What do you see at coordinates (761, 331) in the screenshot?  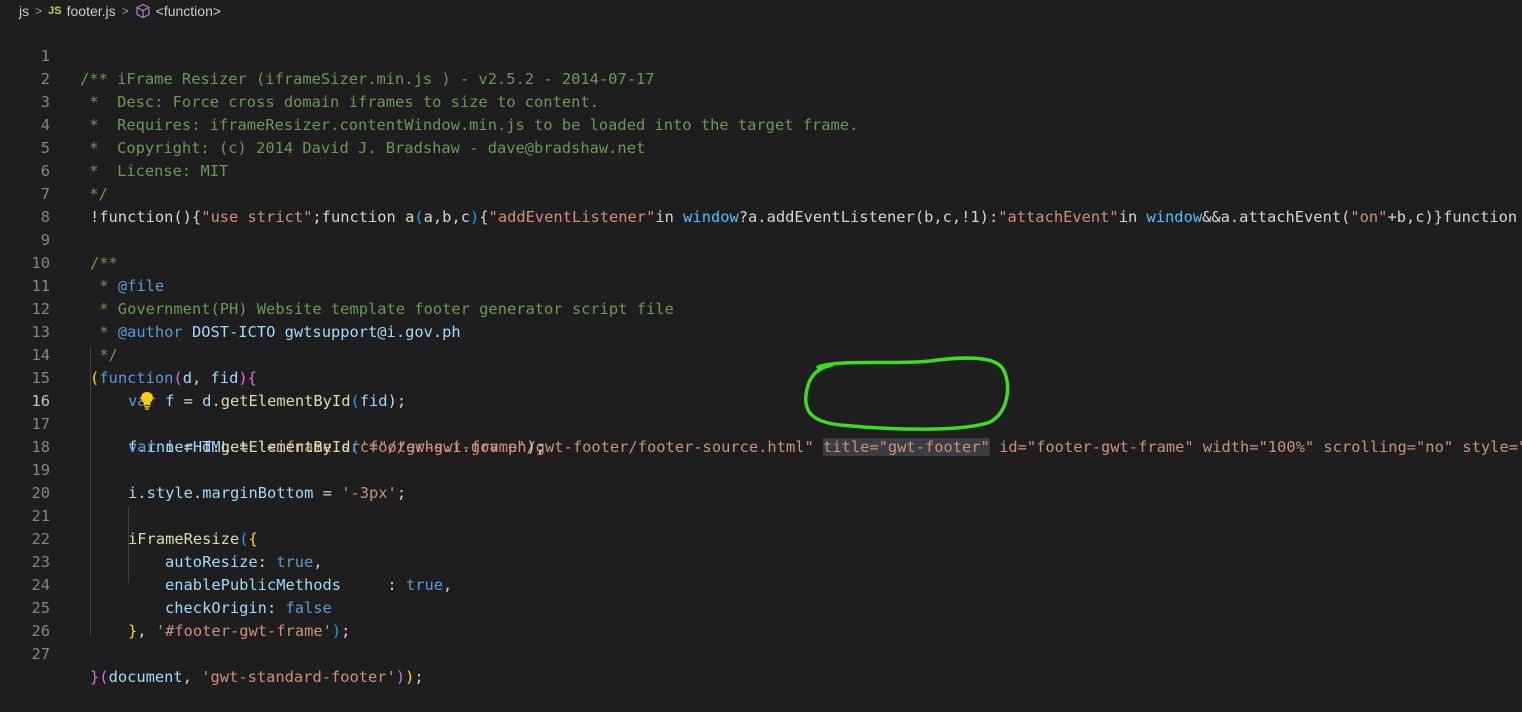 I see `code-line: 13 */` at bounding box center [761, 331].